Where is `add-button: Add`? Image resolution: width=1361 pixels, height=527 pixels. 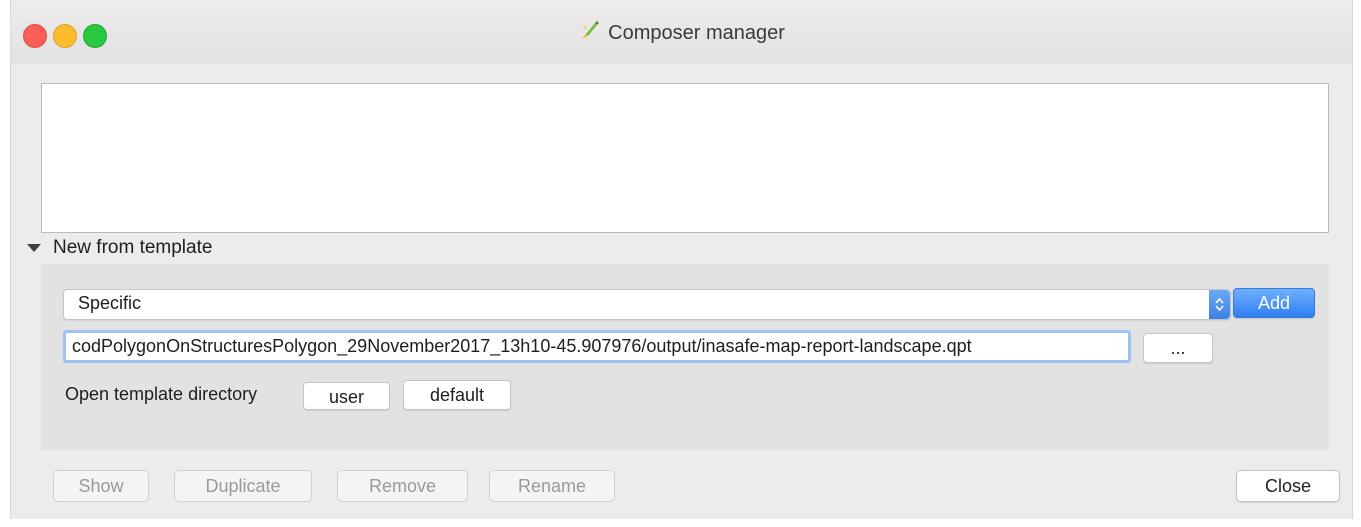
add-button: Add is located at coordinates (1274, 303).